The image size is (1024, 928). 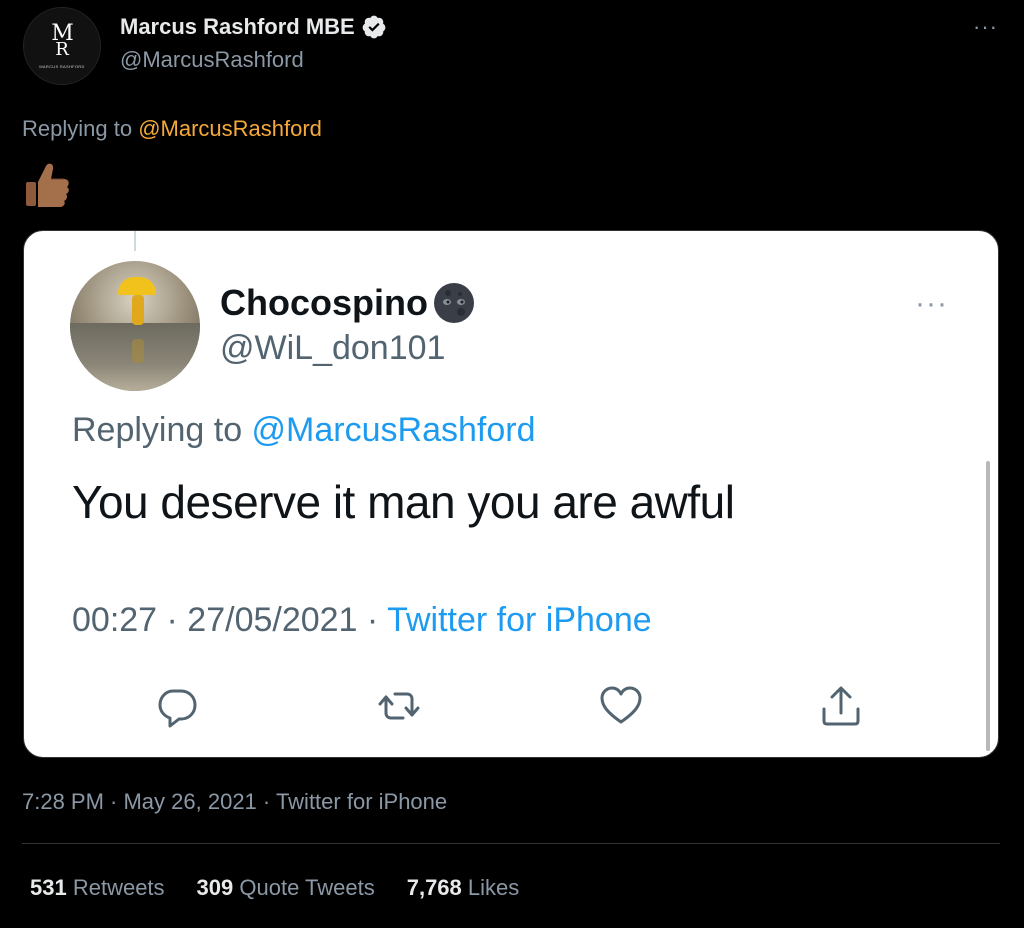 I want to click on divider, so click(x=511, y=843).